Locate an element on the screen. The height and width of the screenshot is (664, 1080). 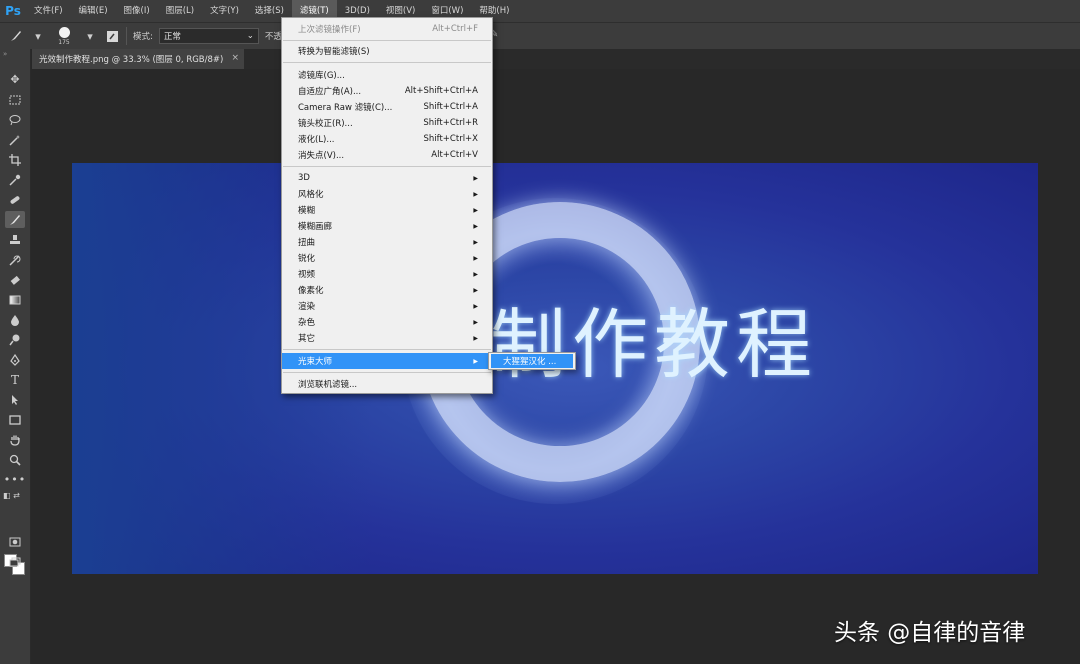
menu-type: 文字(Y) is located at coordinates (224, 11).